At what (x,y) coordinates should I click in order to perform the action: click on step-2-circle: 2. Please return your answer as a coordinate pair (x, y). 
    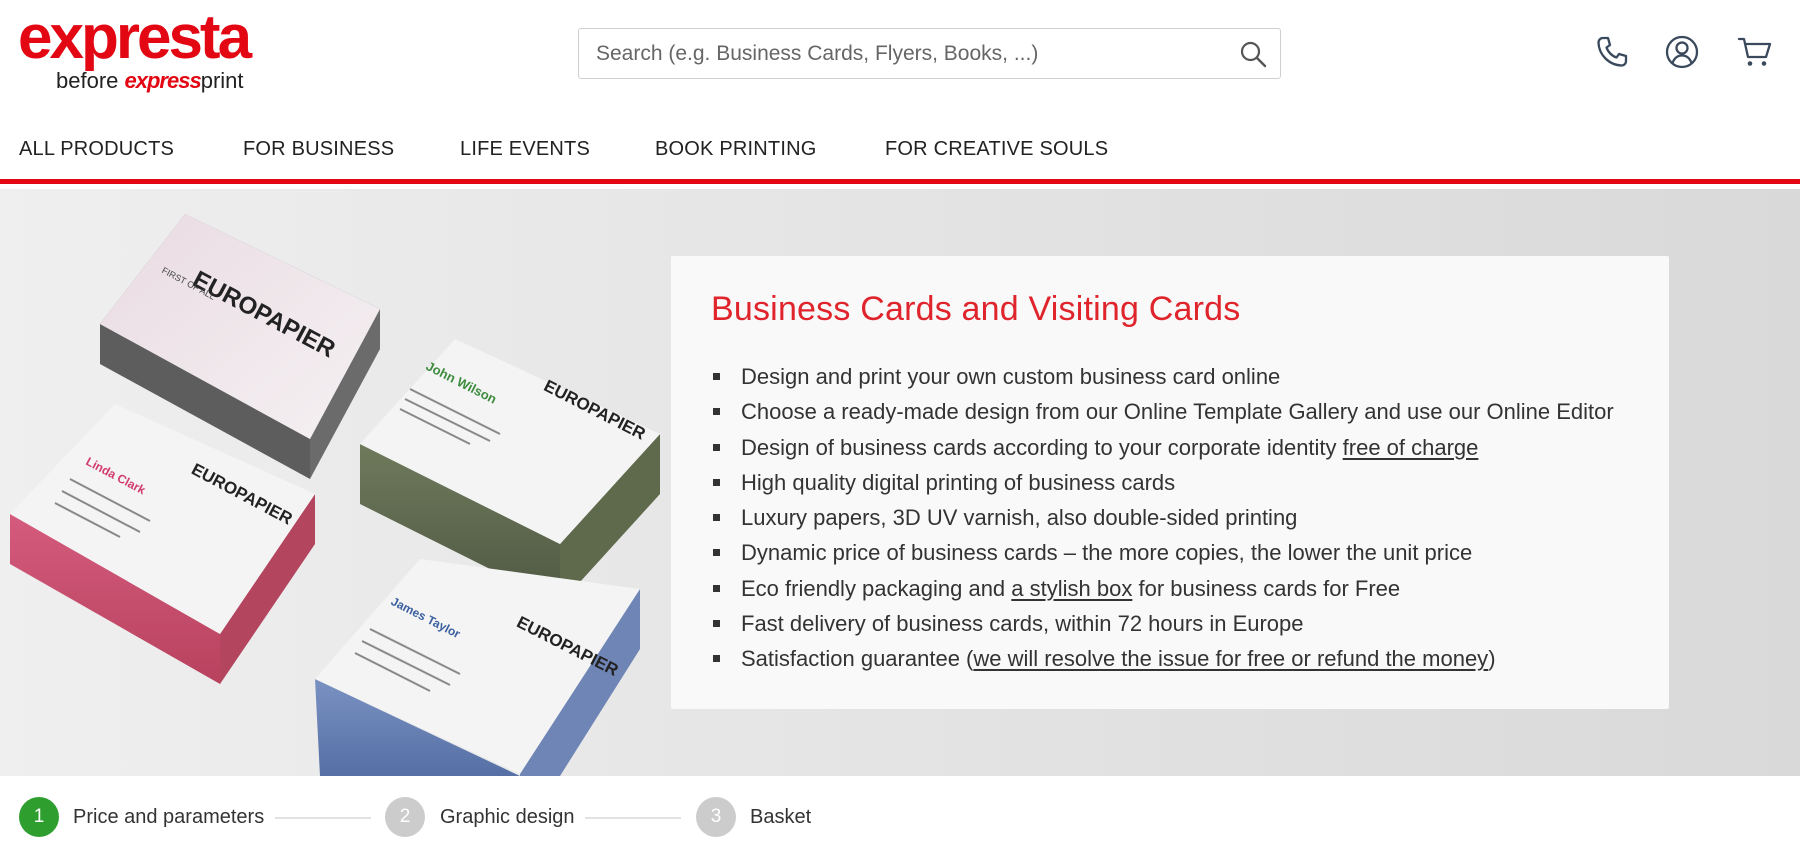
    Looking at the image, I should click on (405, 817).